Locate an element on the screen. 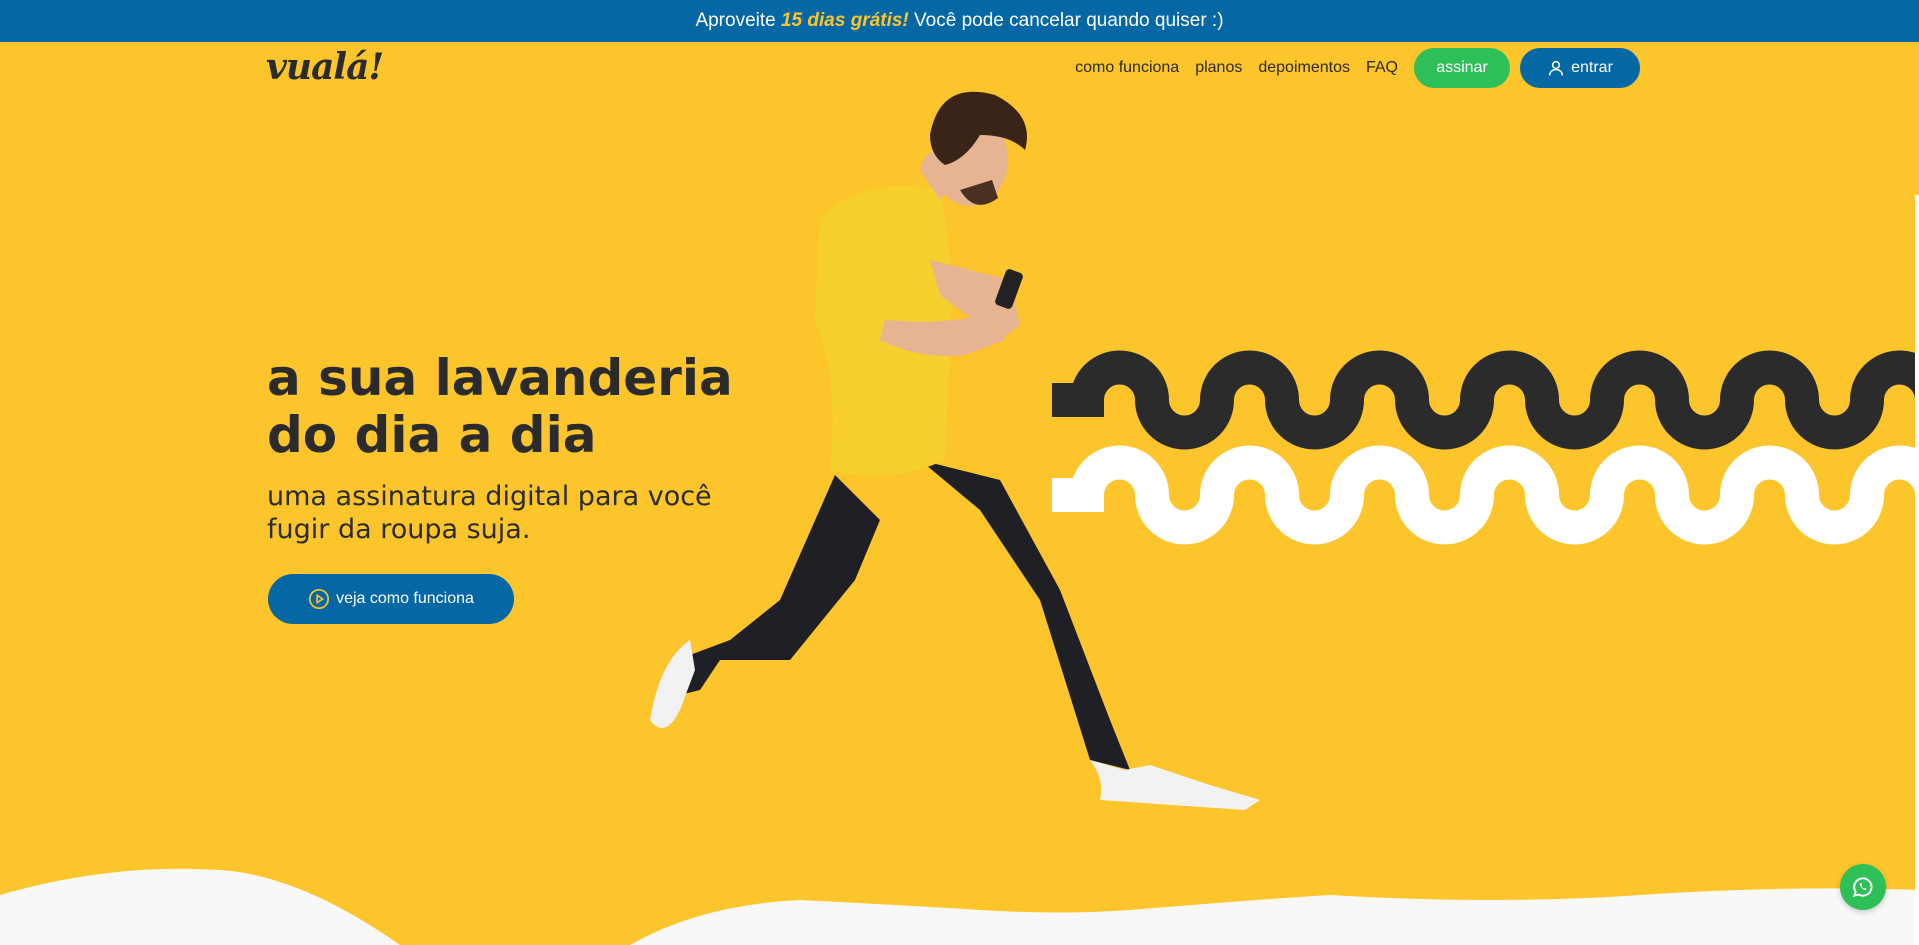 This screenshot has height=945, width=1919. nav-link-faq: FAQ is located at coordinates (1382, 68).